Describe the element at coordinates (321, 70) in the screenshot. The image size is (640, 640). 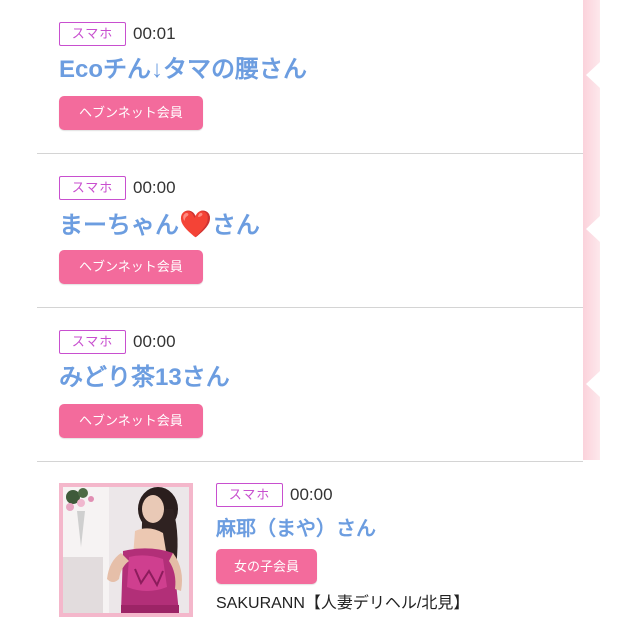
I see `member-name-link: Ecoチん↓タマの腰さん` at that location.